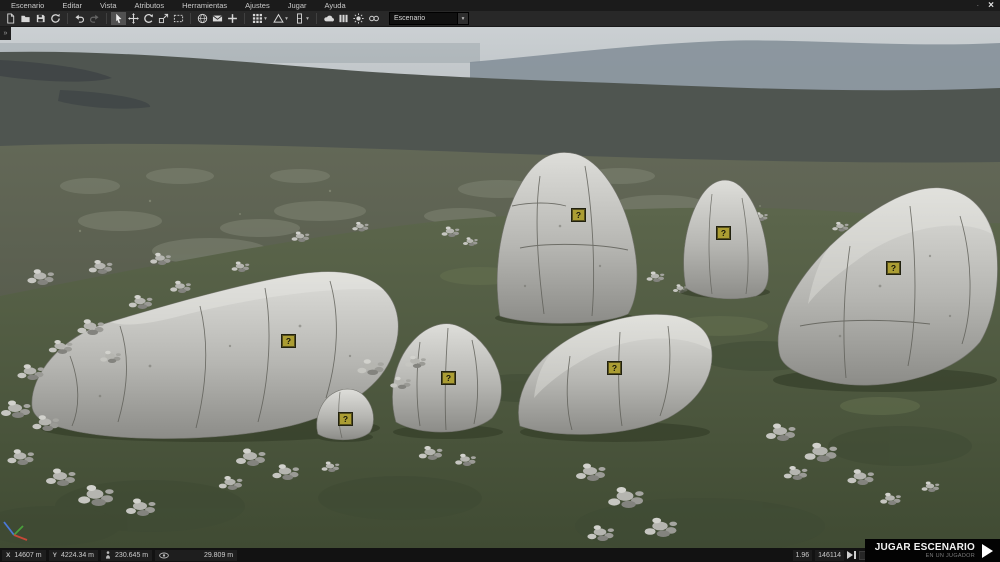 The height and width of the screenshot is (562, 1000). What do you see at coordinates (987, 550) in the screenshot?
I see `play-icon` at bounding box center [987, 550].